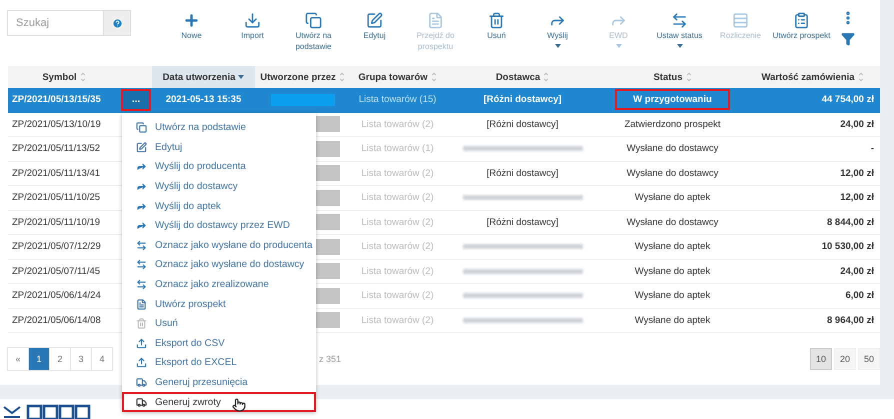 The width and height of the screenshot is (894, 419). What do you see at coordinates (56, 246) in the screenshot?
I see `table-cell-text: ZP/2021/05/07/12/29` at bounding box center [56, 246].